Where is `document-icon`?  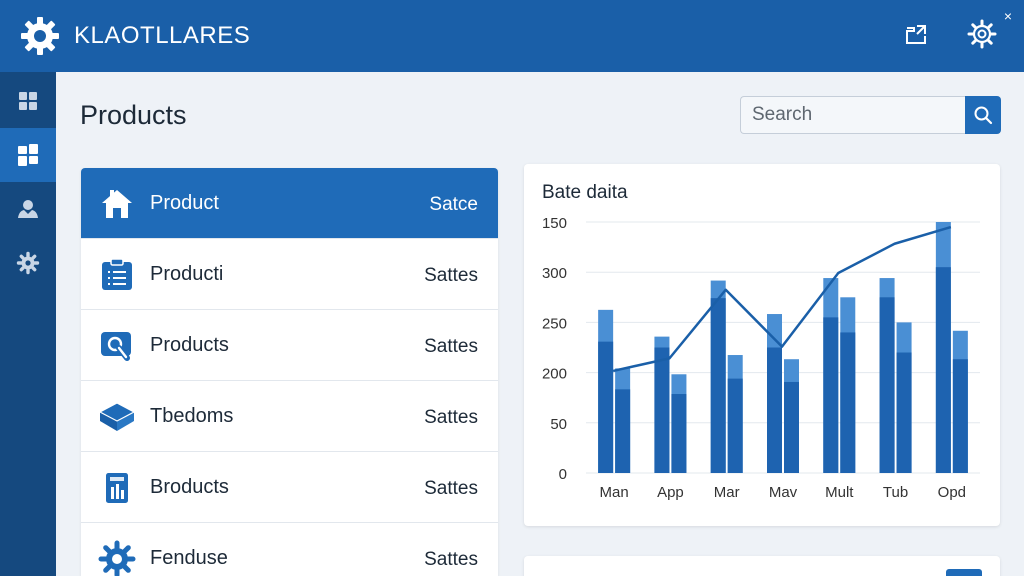
document-icon is located at coordinates (117, 488).